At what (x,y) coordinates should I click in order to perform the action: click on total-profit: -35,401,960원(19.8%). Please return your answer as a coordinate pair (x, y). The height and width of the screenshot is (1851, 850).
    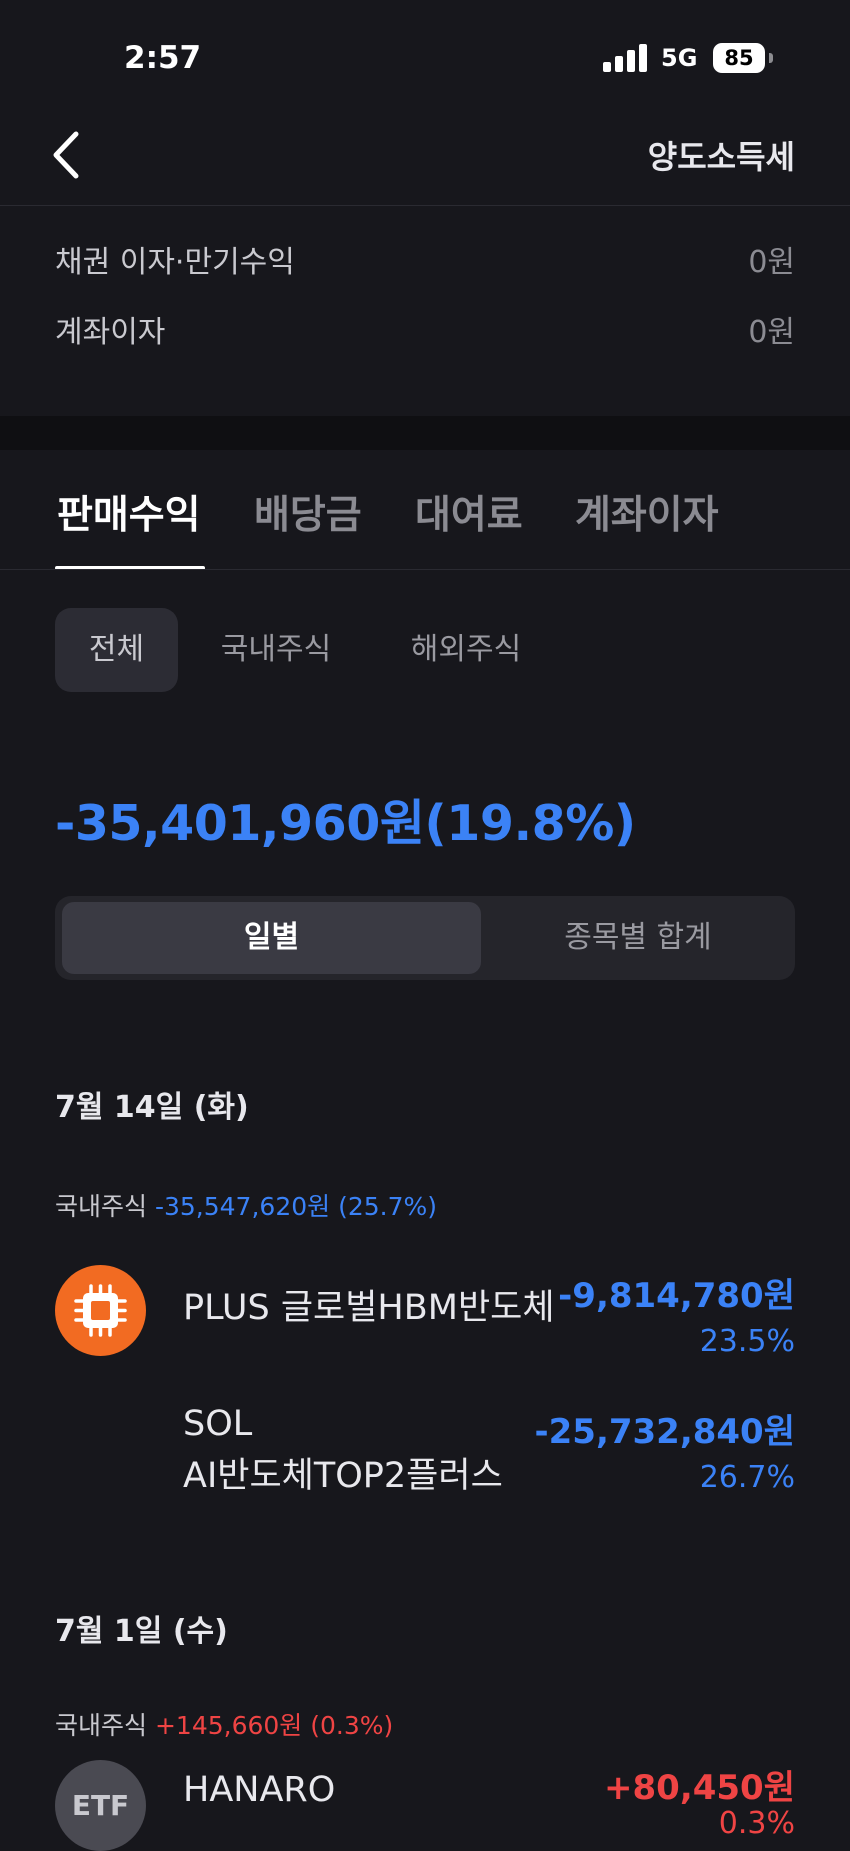
    Looking at the image, I should click on (345, 823).